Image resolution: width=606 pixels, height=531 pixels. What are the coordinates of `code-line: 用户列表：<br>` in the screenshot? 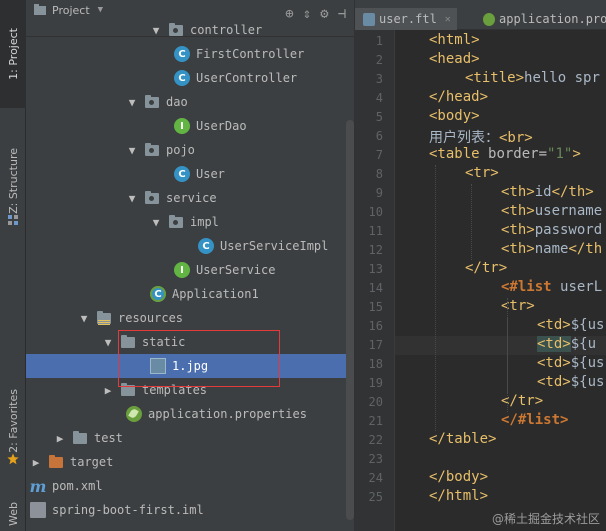 It's located at (500, 136).